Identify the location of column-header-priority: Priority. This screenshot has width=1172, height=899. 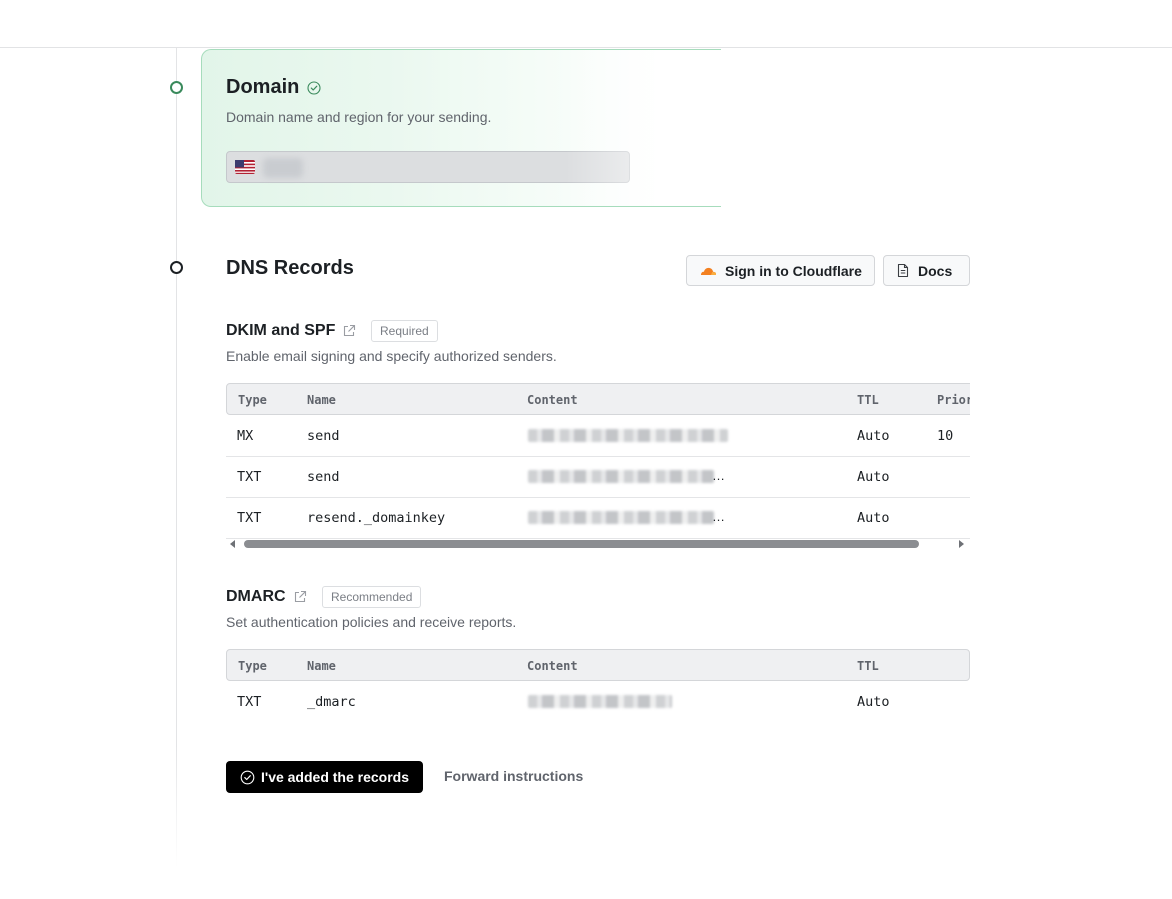
(953, 400).